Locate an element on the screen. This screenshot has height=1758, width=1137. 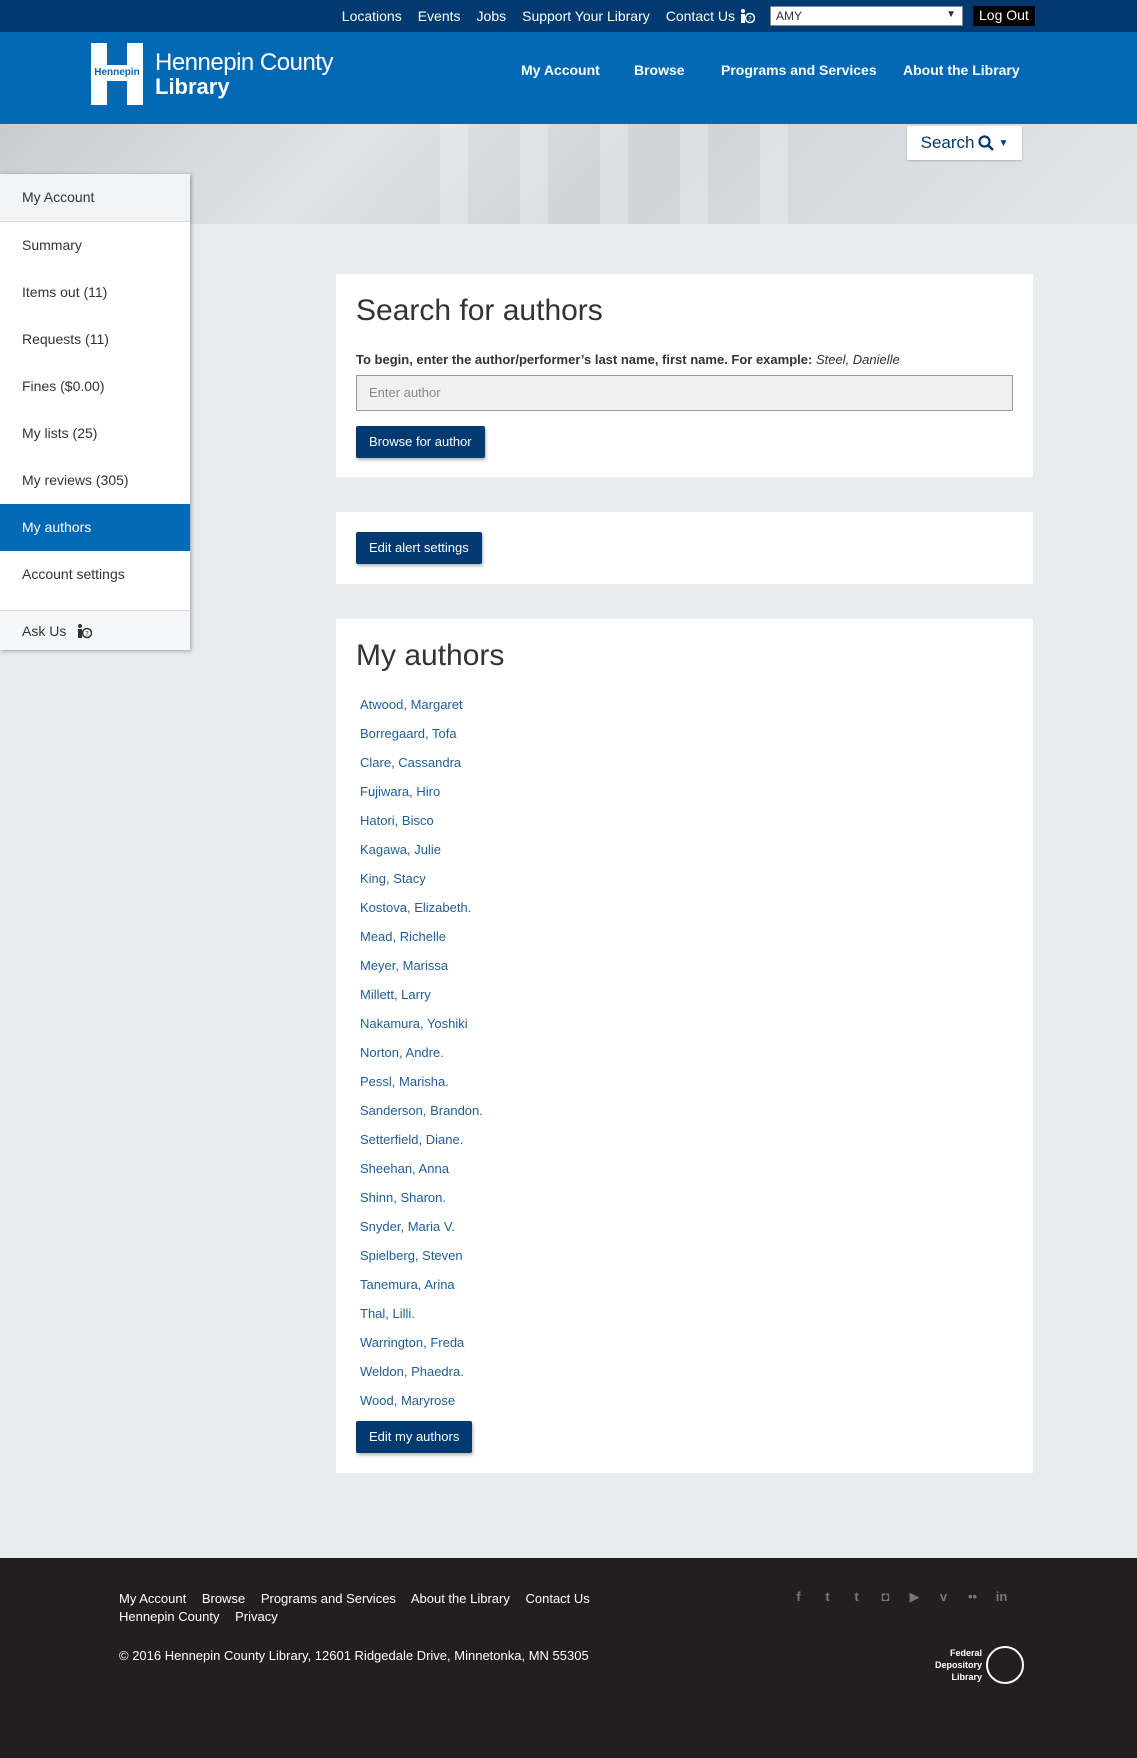
fdl-logo-icon is located at coordinates (1005, 1665).